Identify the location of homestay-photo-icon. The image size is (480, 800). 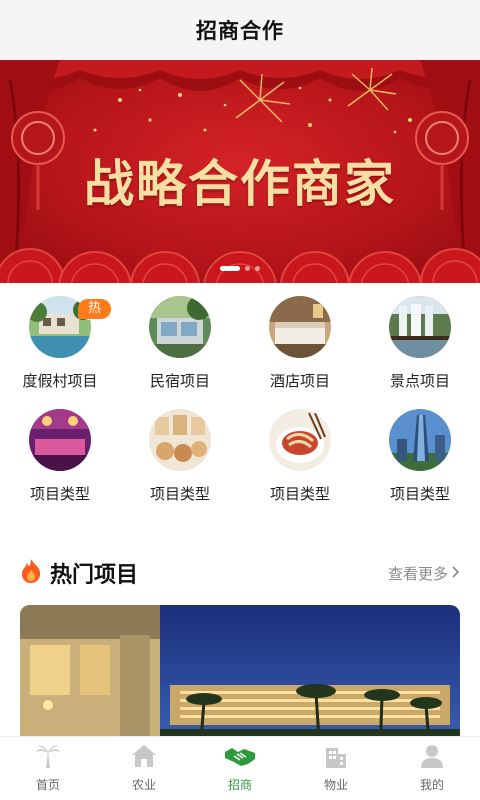
(180, 327).